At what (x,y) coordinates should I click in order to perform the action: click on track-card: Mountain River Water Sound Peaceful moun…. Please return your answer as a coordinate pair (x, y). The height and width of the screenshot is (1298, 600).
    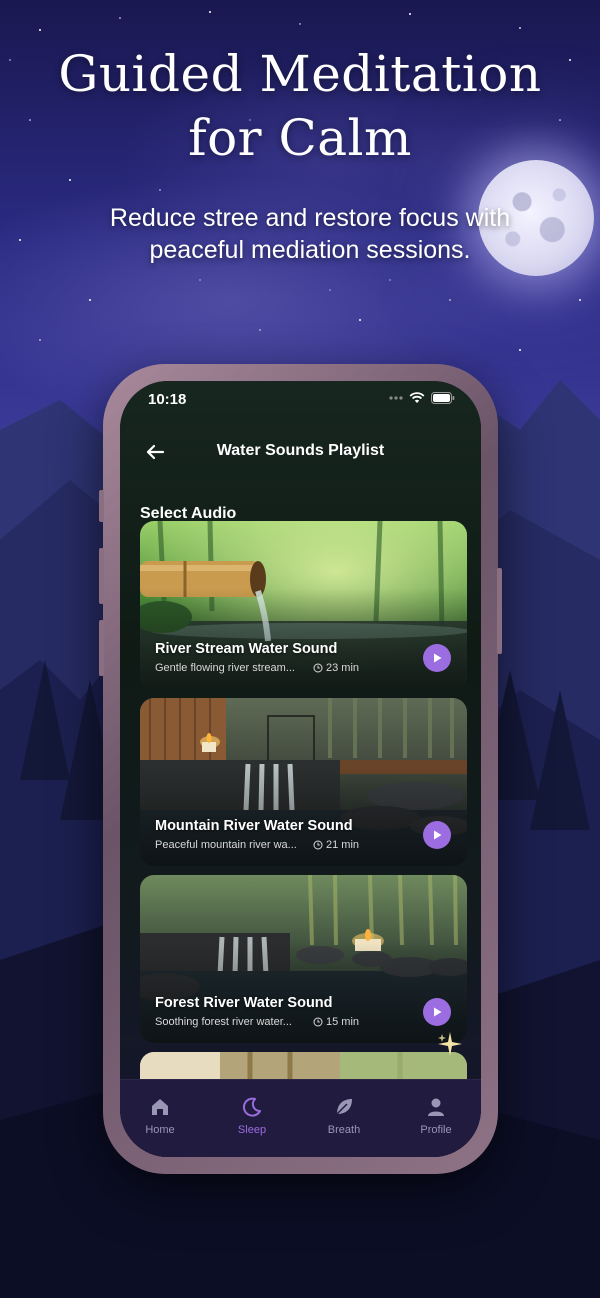
    Looking at the image, I should click on (303, 782).